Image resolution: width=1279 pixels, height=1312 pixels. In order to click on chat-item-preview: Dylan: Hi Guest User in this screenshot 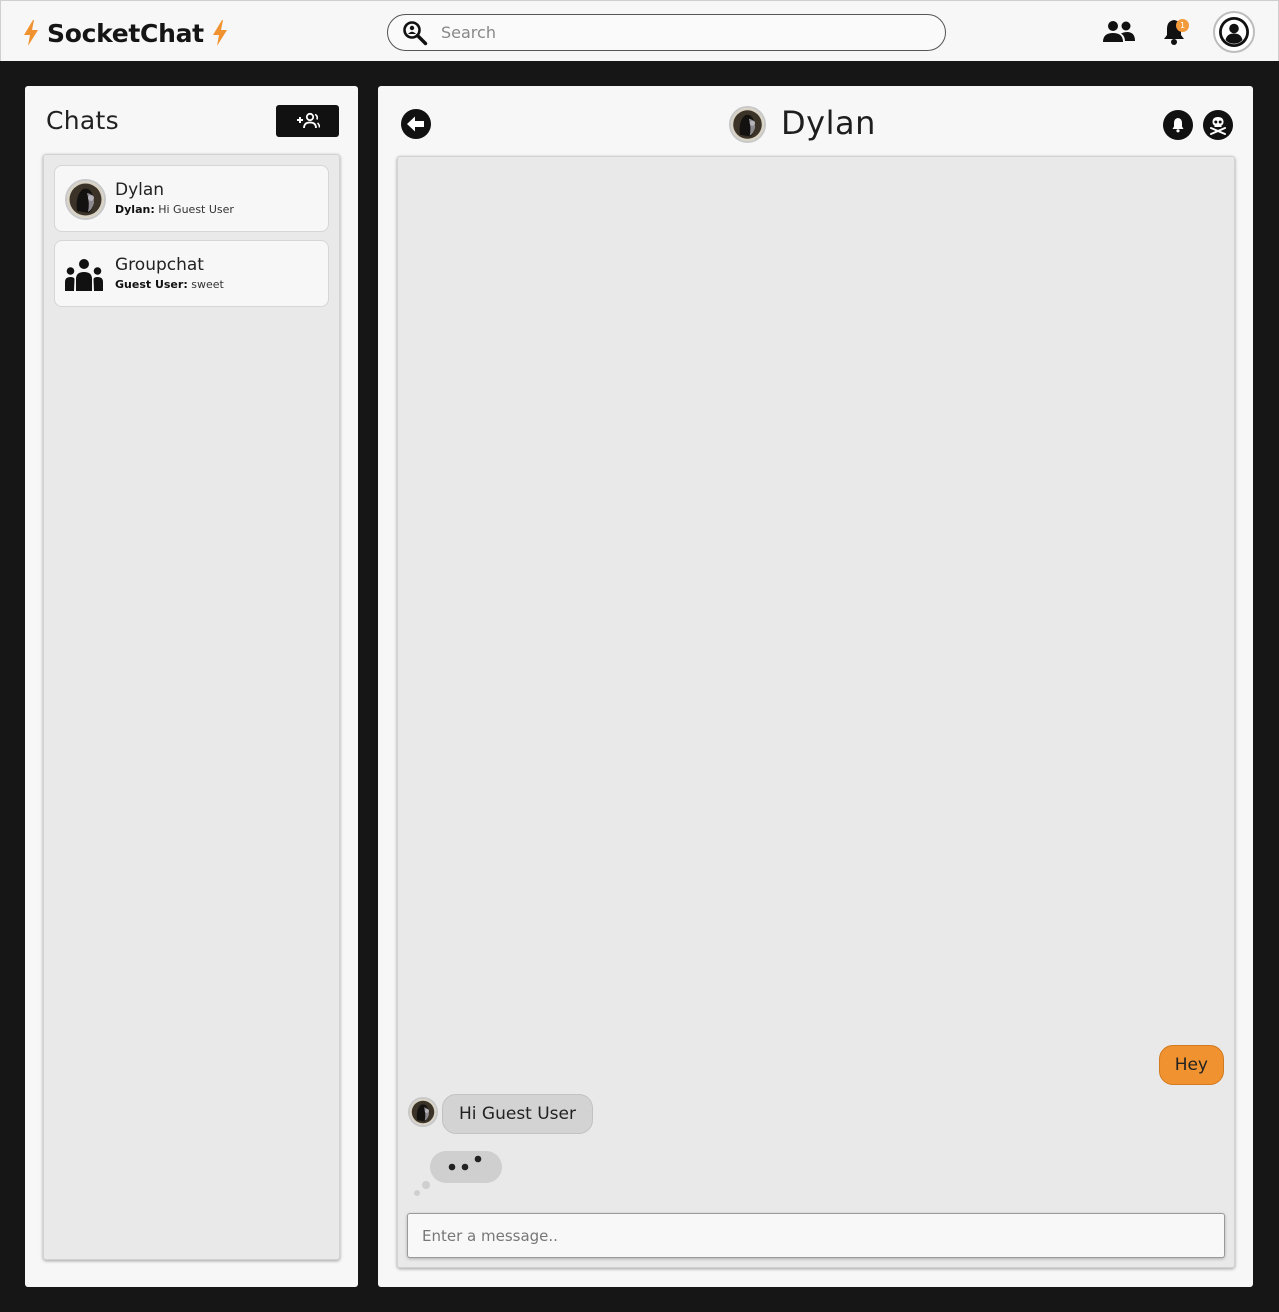, I will do `click(174, 209)`.